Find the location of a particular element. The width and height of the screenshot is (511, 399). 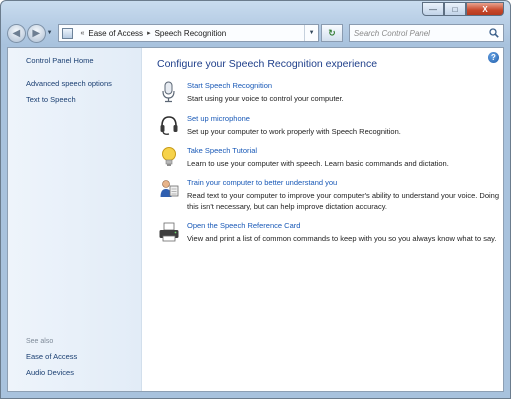

refresh-button: ↻ is located at coordinates (332, 33).